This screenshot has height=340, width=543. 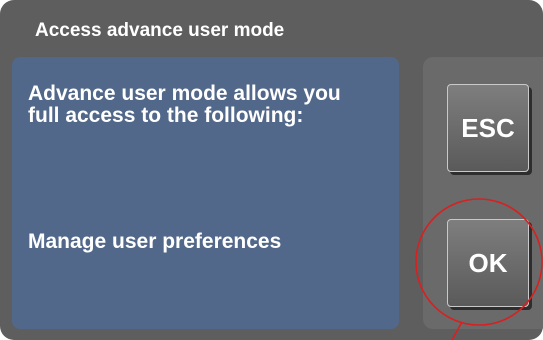 I want to click on dialog-title: Access advance user mode, so click(x=160, y=30).